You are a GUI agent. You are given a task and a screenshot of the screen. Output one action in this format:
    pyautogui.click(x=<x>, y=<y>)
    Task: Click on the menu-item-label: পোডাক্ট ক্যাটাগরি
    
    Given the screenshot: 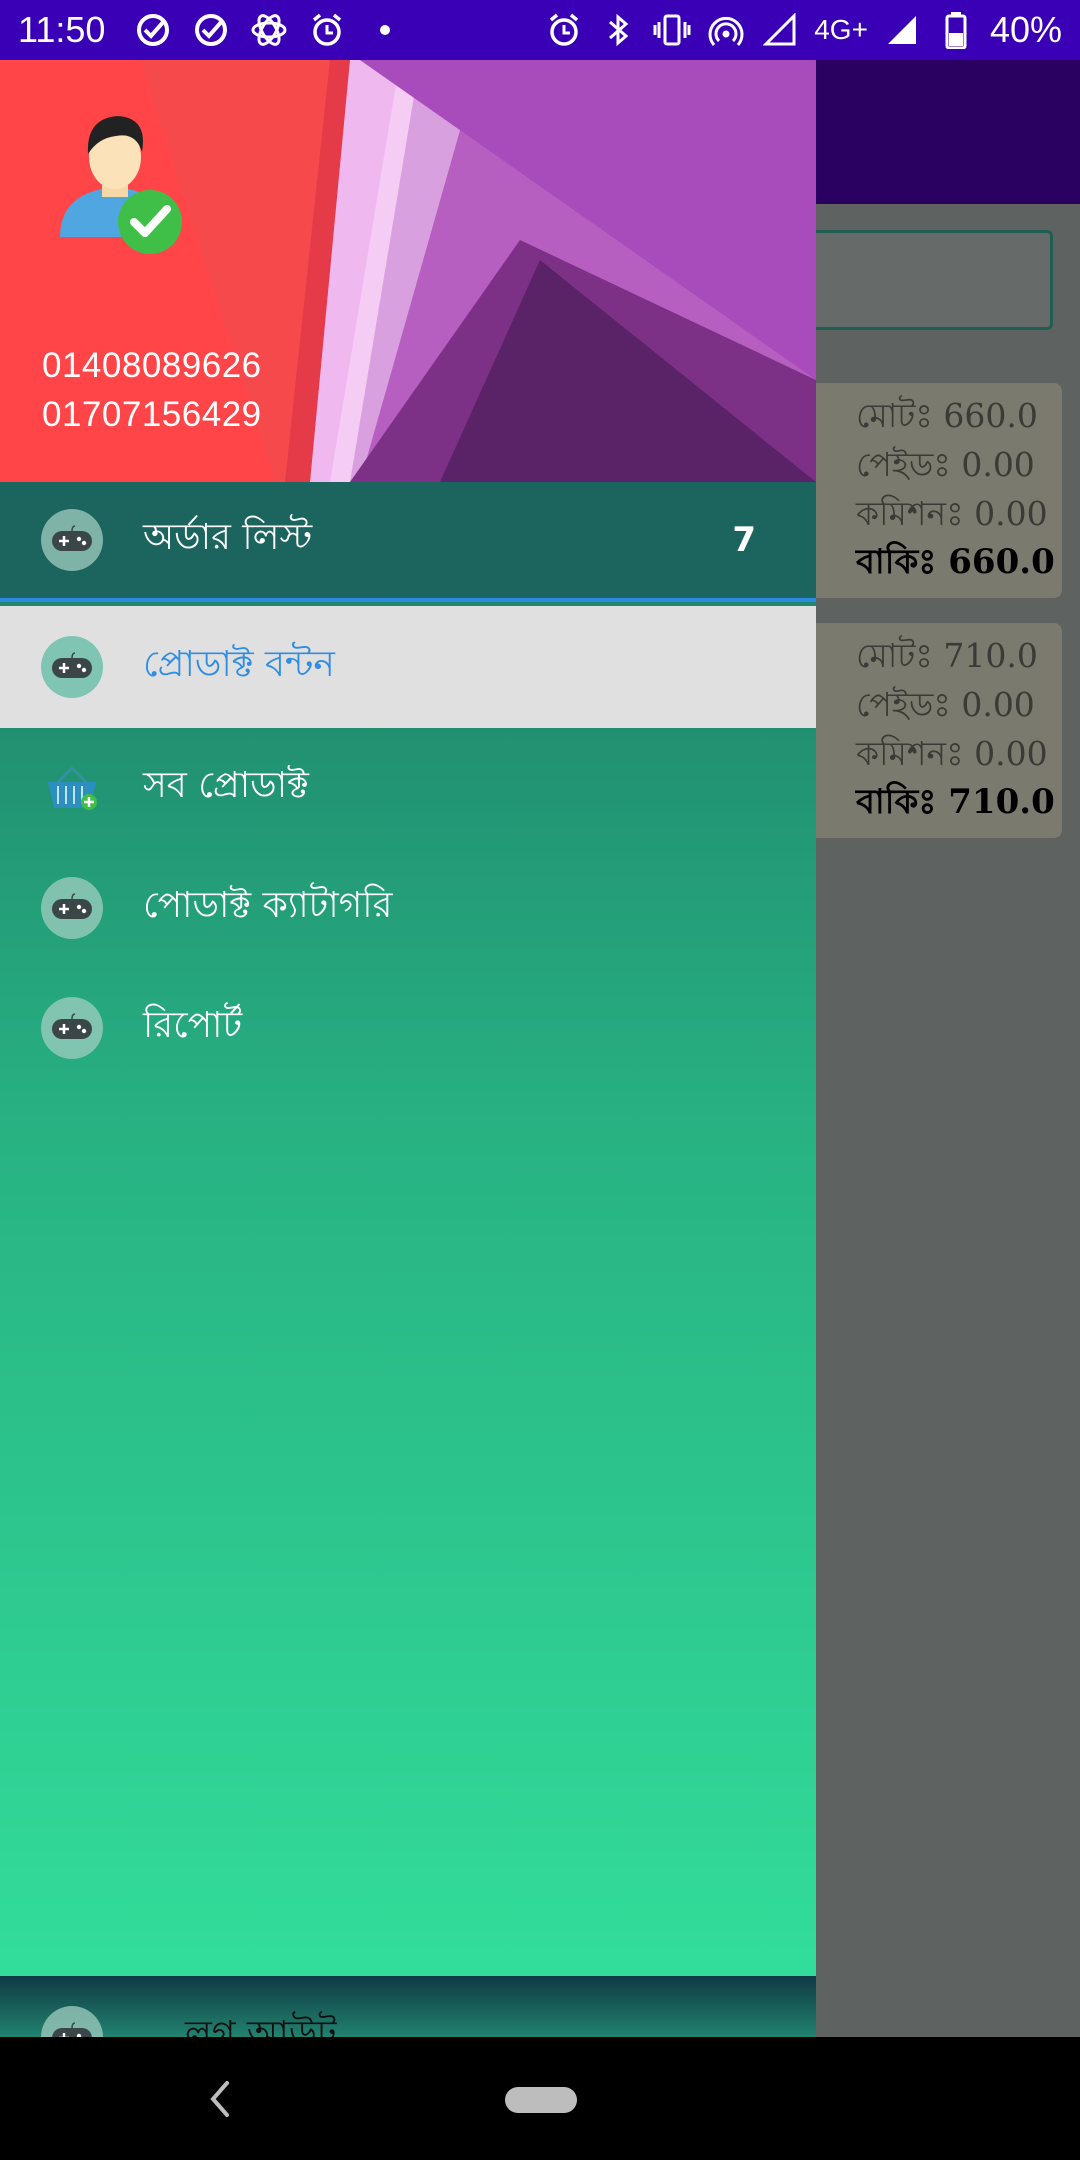 What is the action you would take?
    pyautogui.click(x=268, y=905)
    